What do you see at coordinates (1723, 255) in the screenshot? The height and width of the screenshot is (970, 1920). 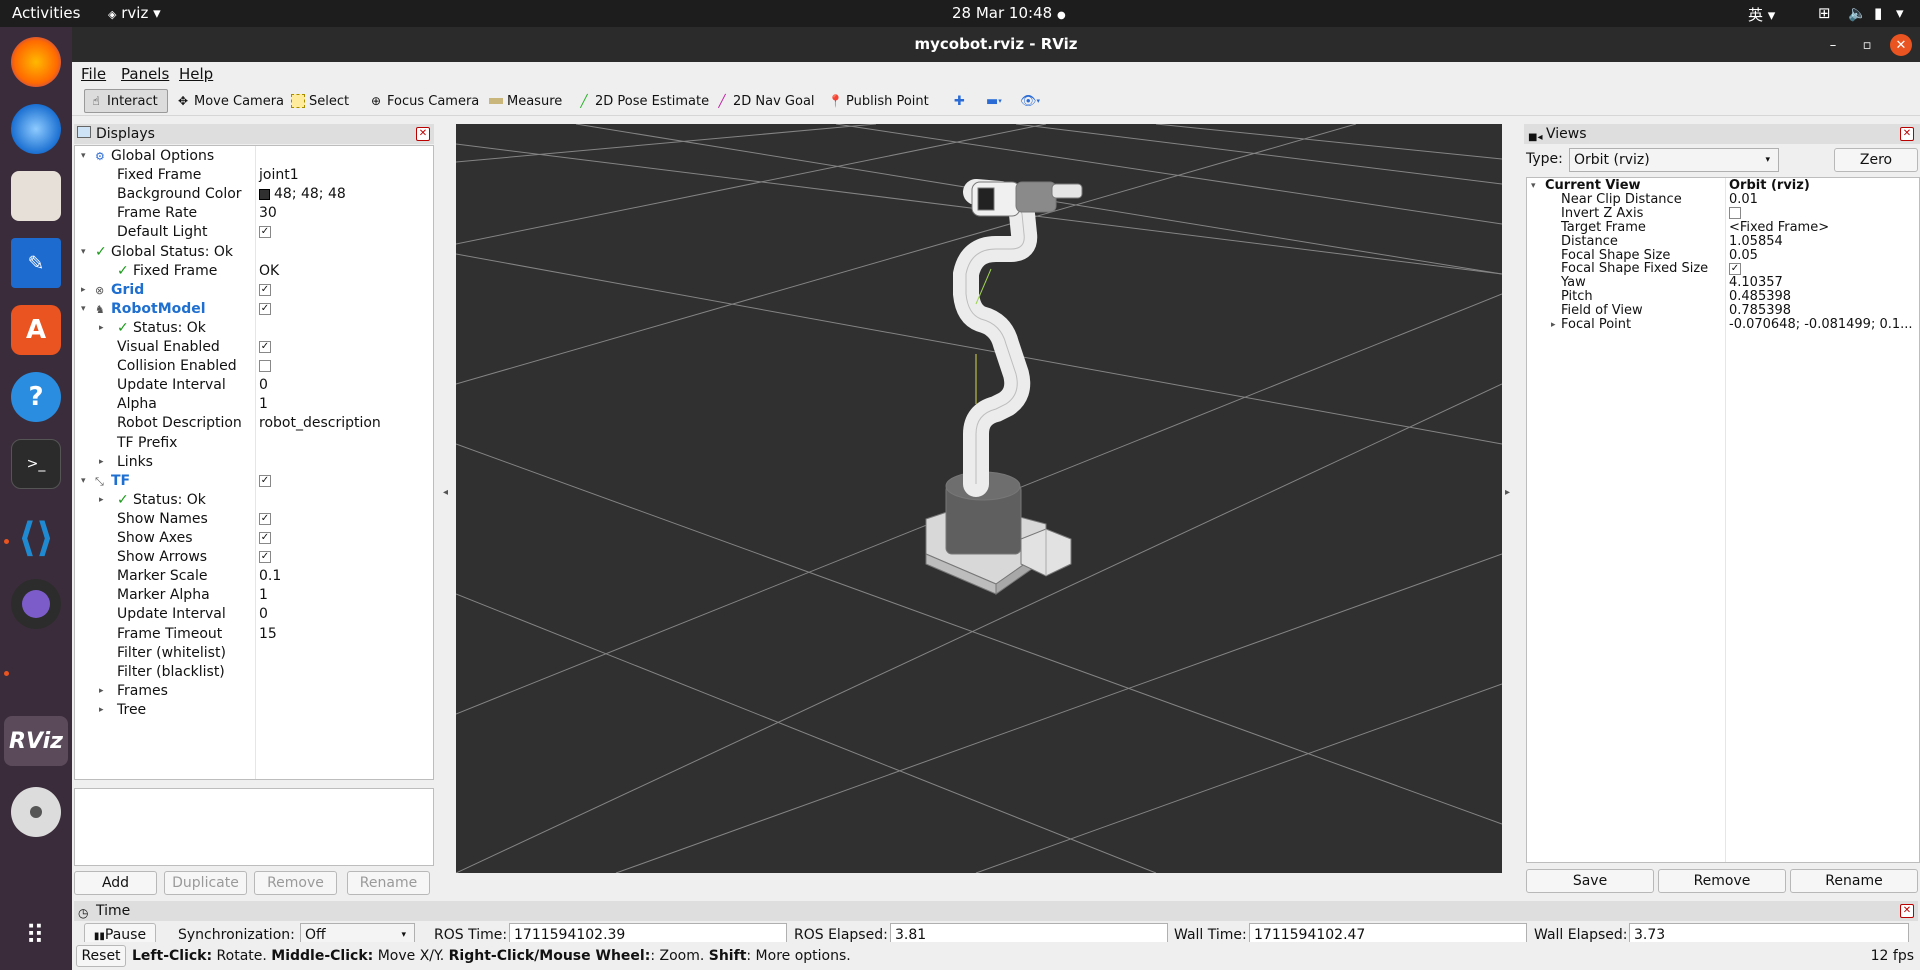 I see `view-property-row: Focal Shape Size 0.05` at bounding box center [1723, 255].